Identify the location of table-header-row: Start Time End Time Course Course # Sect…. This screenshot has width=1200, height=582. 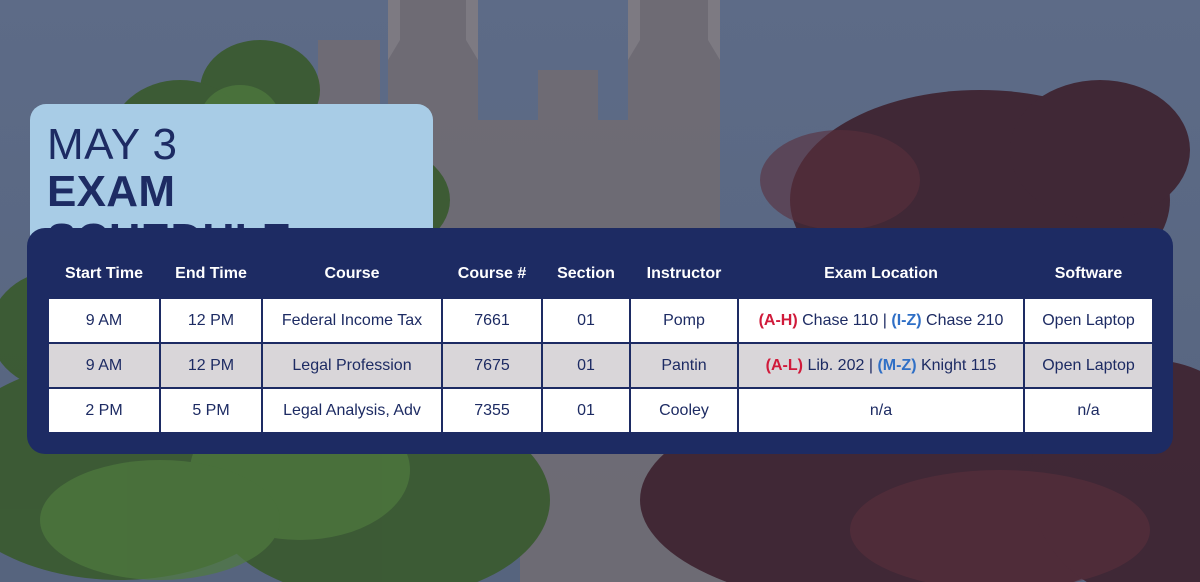
(600, 274).